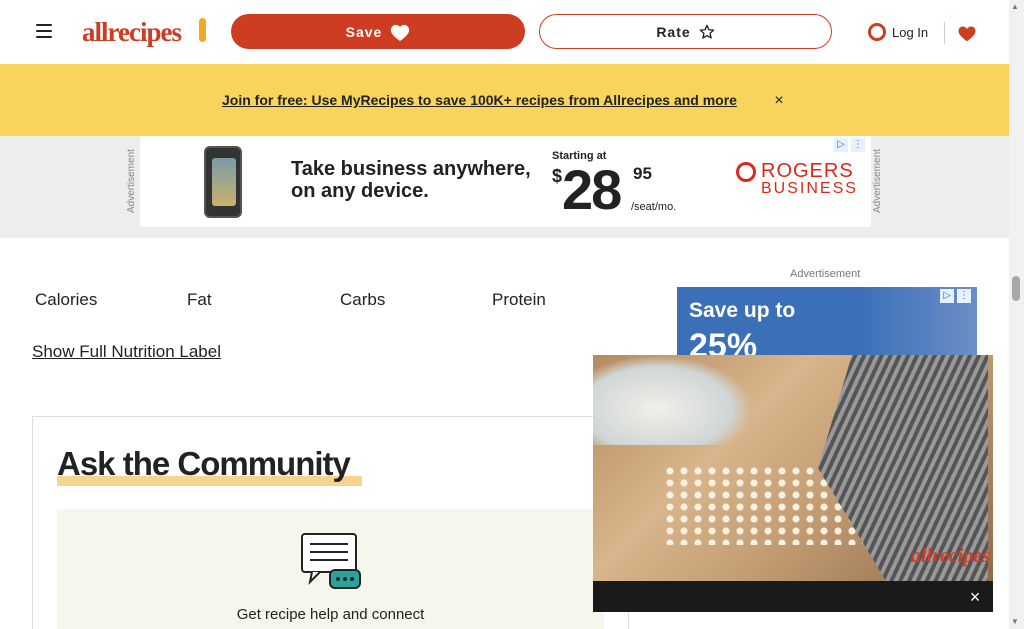  I want to click on video-watermark: allrecipes, so click(950, 556).